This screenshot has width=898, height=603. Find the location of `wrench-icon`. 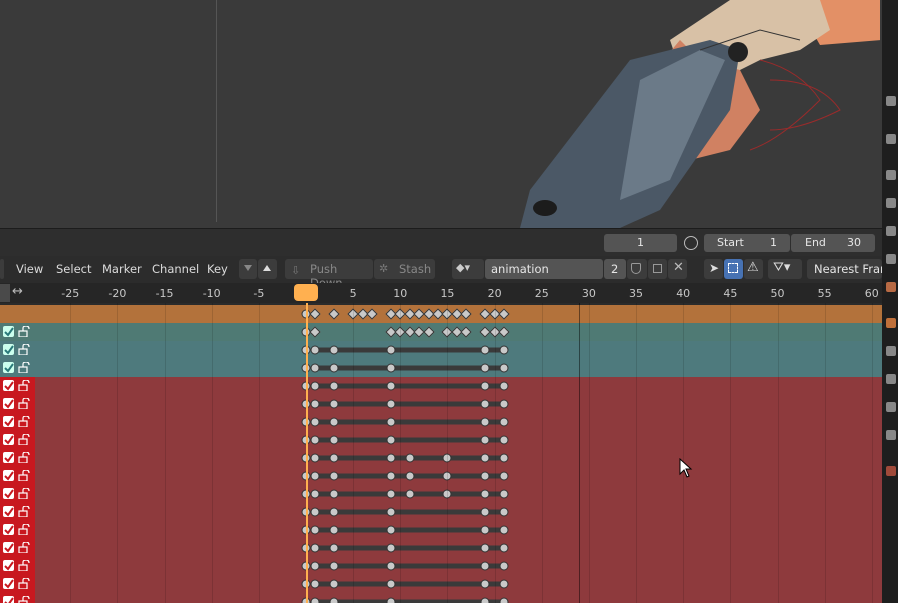

wrench-icon is located at coordinates (891, 139).